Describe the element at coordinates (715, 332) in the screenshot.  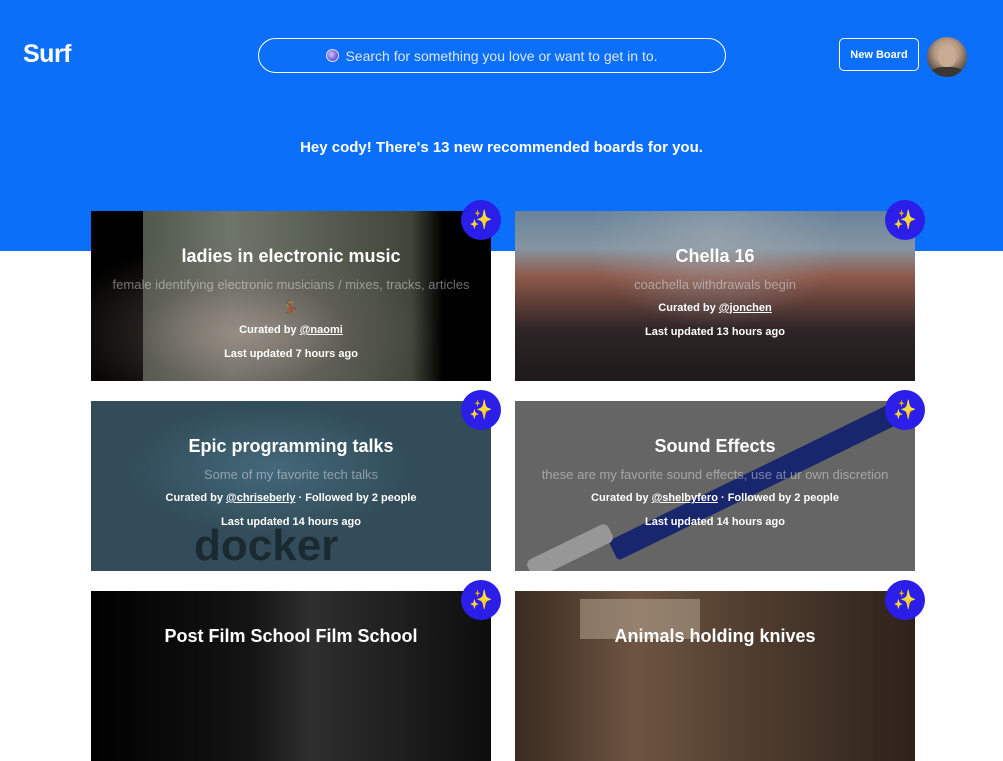
I see `board-updated: Last updated 13 hours ago` at that location.